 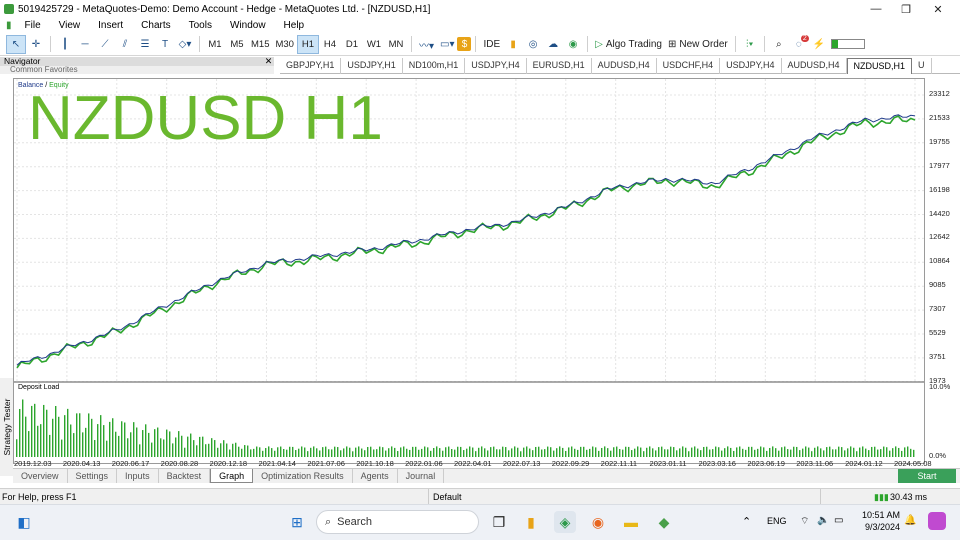 I want to click on tester-tab-optimization-results: Optimization Results, so click(x=303, y=476).